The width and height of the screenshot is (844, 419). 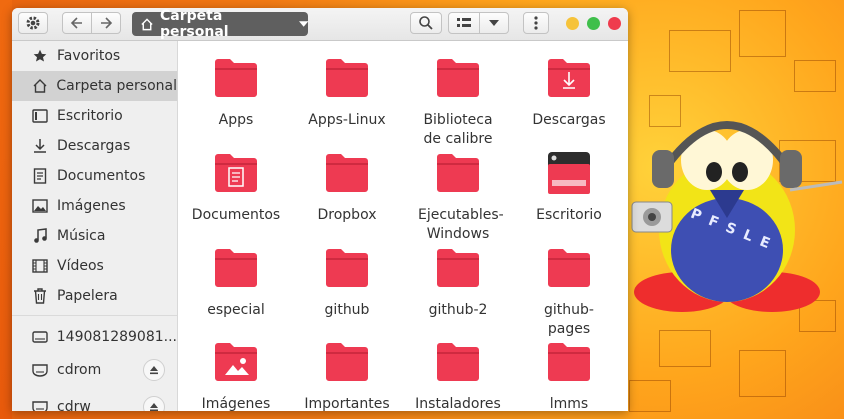 I want to click on penguin-mascot, so click(x=737, y=216).